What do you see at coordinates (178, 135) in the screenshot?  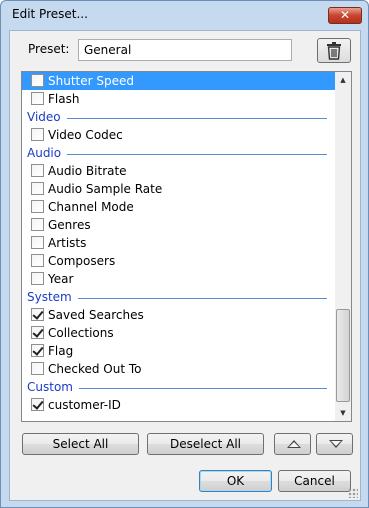 I see `list-item: Video Codec` at bounding box center [178, 135].